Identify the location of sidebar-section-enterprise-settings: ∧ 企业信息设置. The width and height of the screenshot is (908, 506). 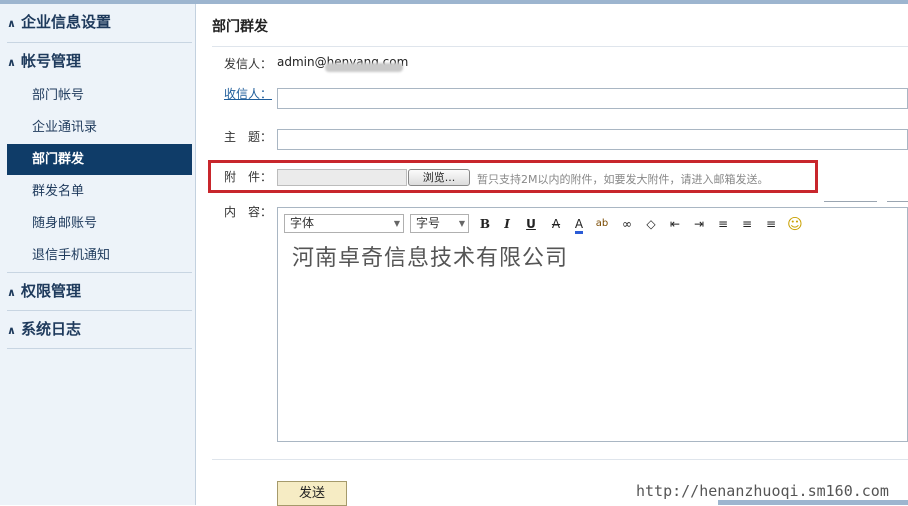
(99, 22).